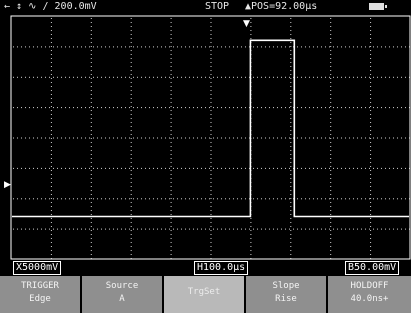 The height and width of the screenshot is (313, 411). I want to click on menu-slope: Slope Rise, so click(287, 294).